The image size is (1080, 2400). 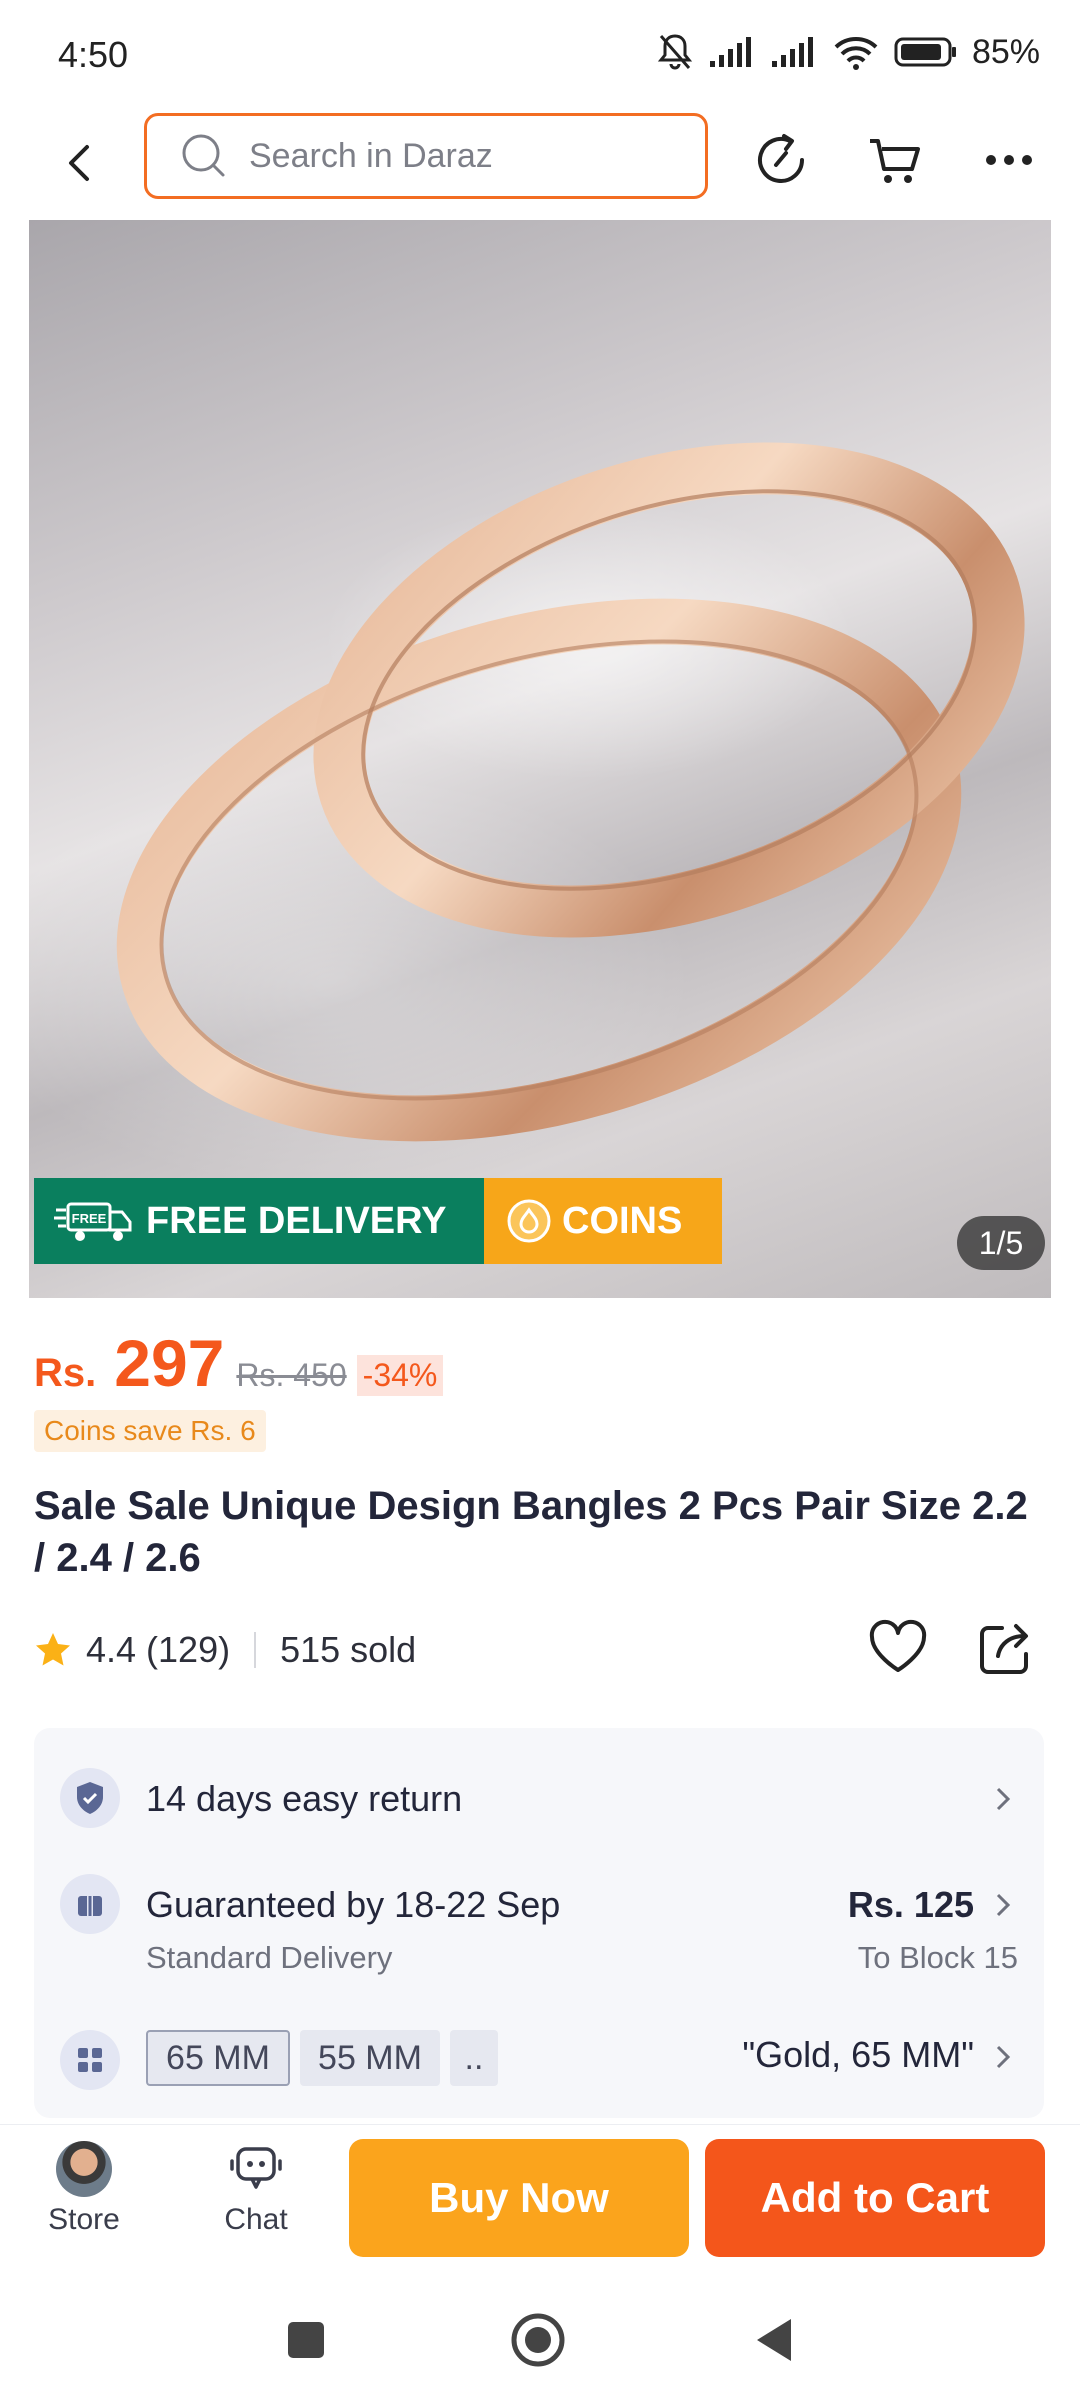 What do you see at coordinates (675, 52) in the screenshot?
I see `mute-icon` at bounding box center [675, 52].